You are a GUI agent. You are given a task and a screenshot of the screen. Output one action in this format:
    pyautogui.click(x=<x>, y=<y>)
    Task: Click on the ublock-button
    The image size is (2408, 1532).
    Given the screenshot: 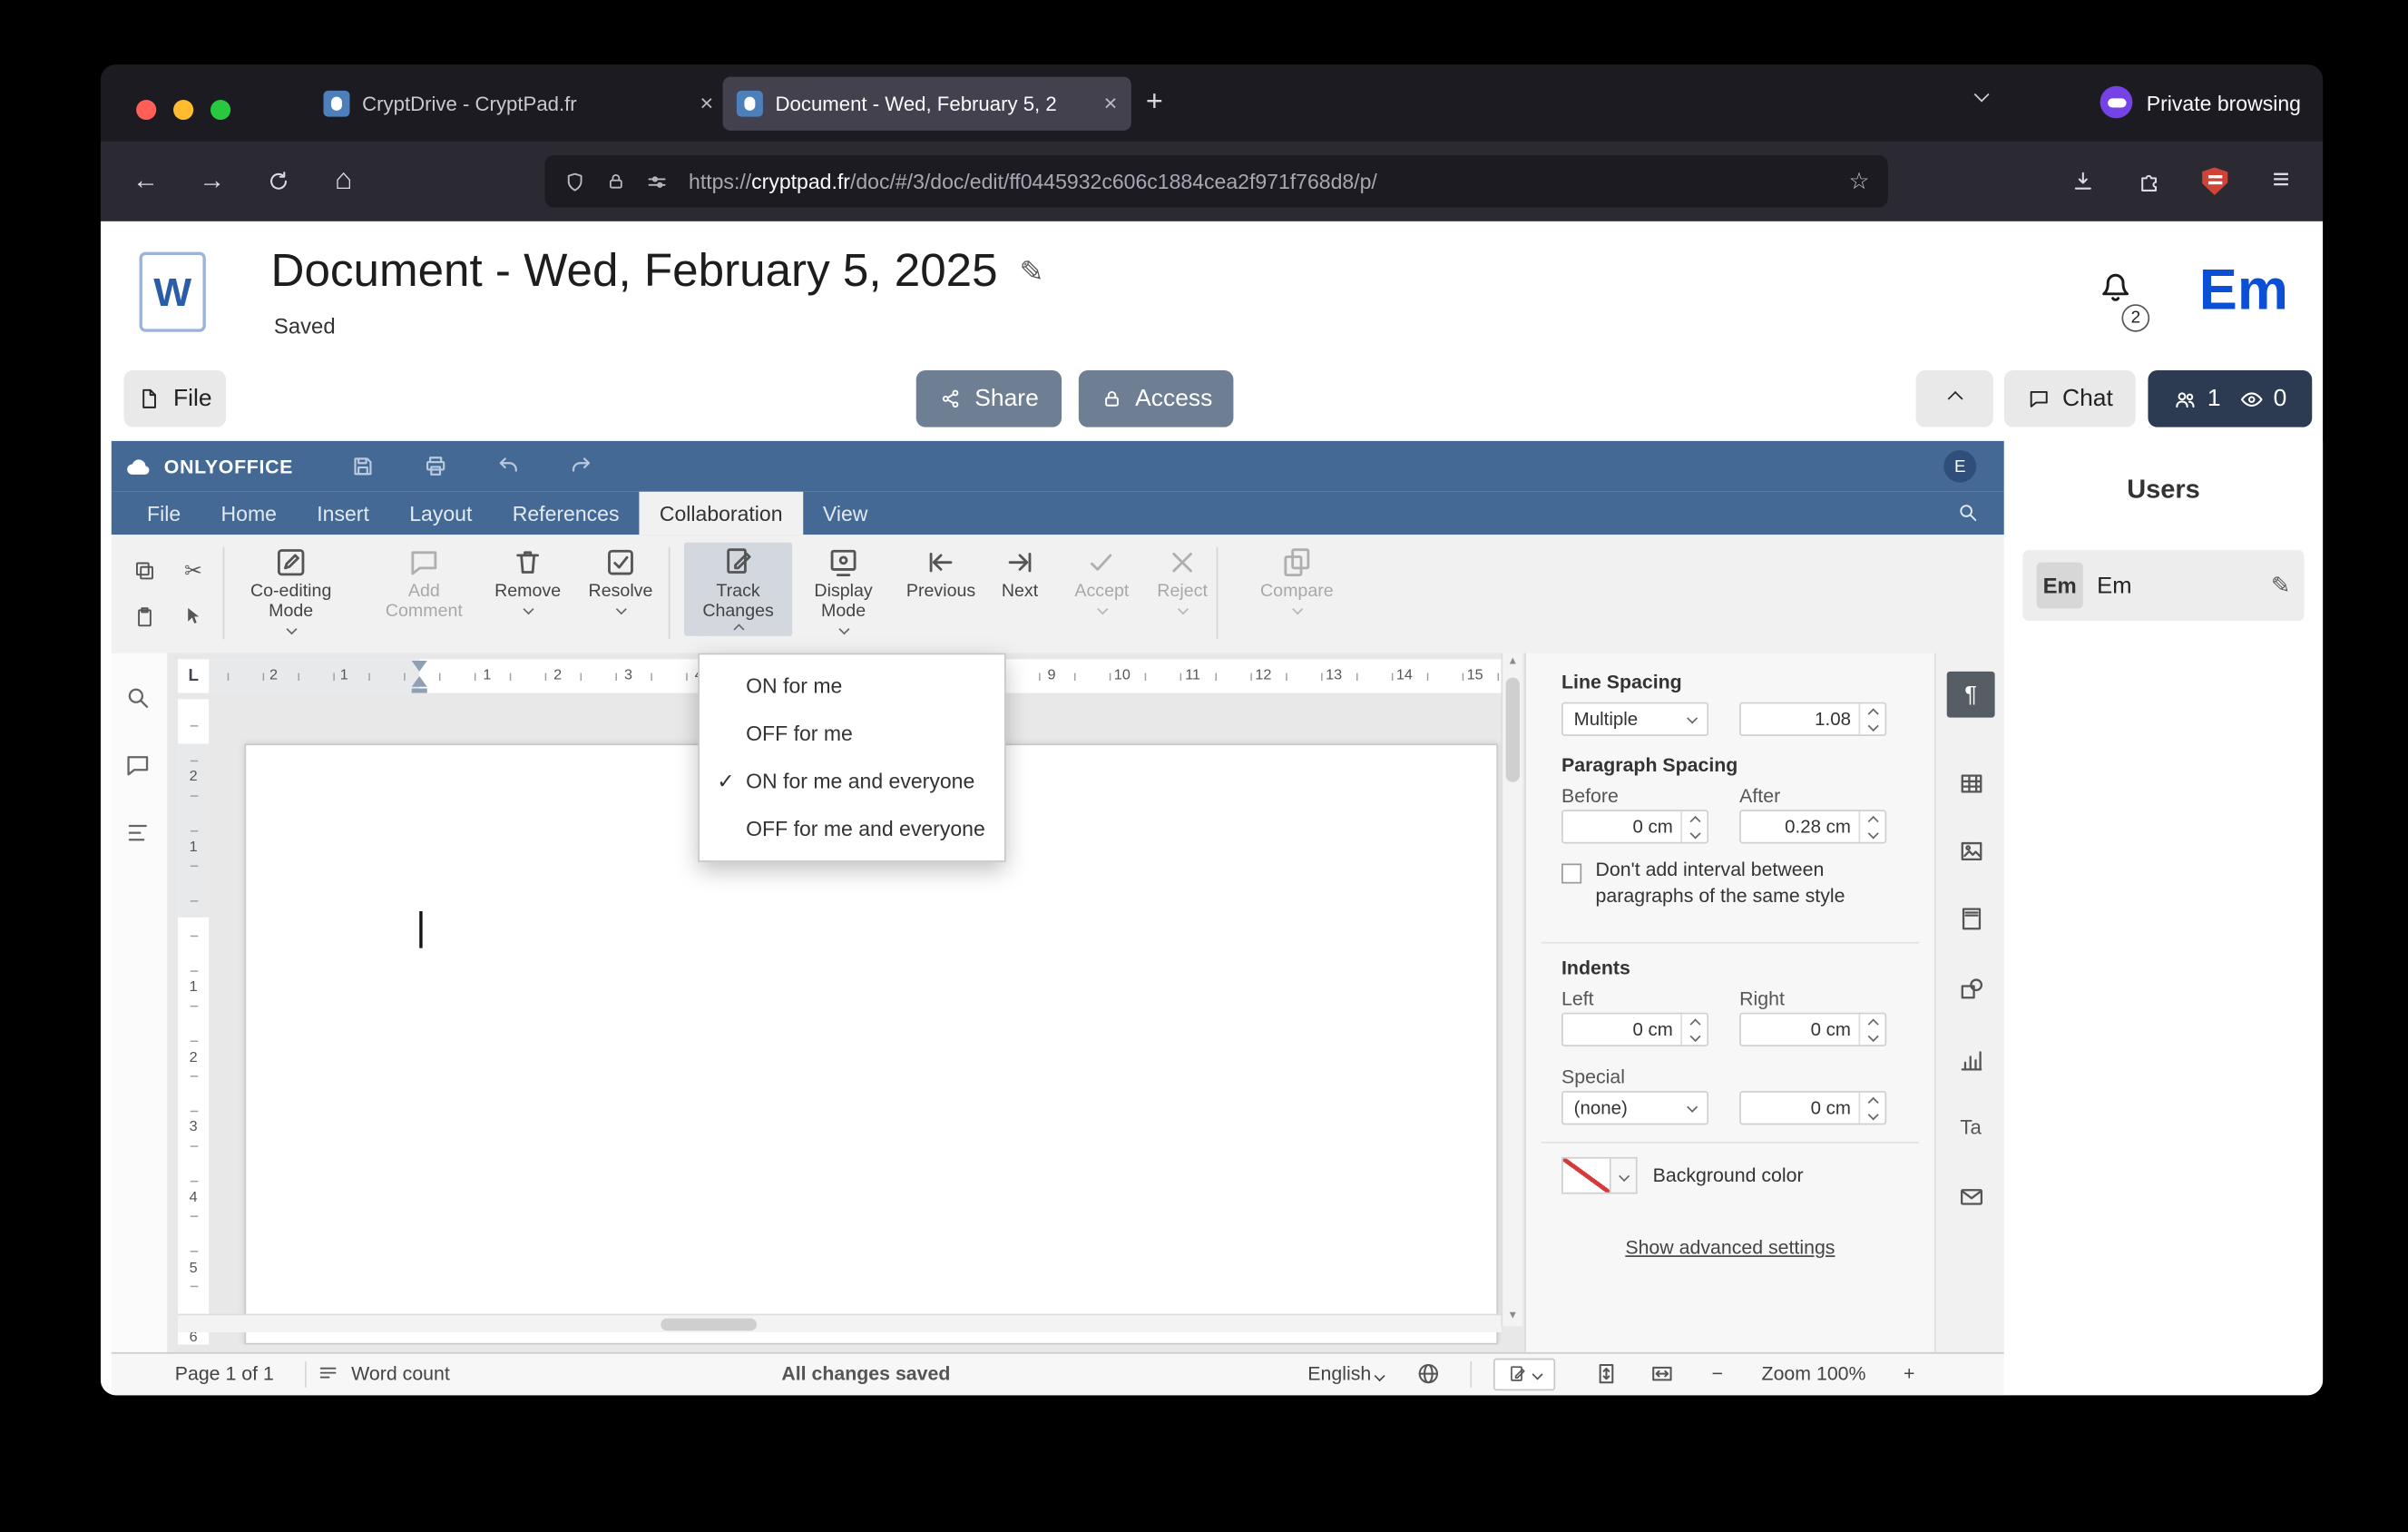 What is the action you would take?
    pyautogui.click(x=2215, y=181)
    